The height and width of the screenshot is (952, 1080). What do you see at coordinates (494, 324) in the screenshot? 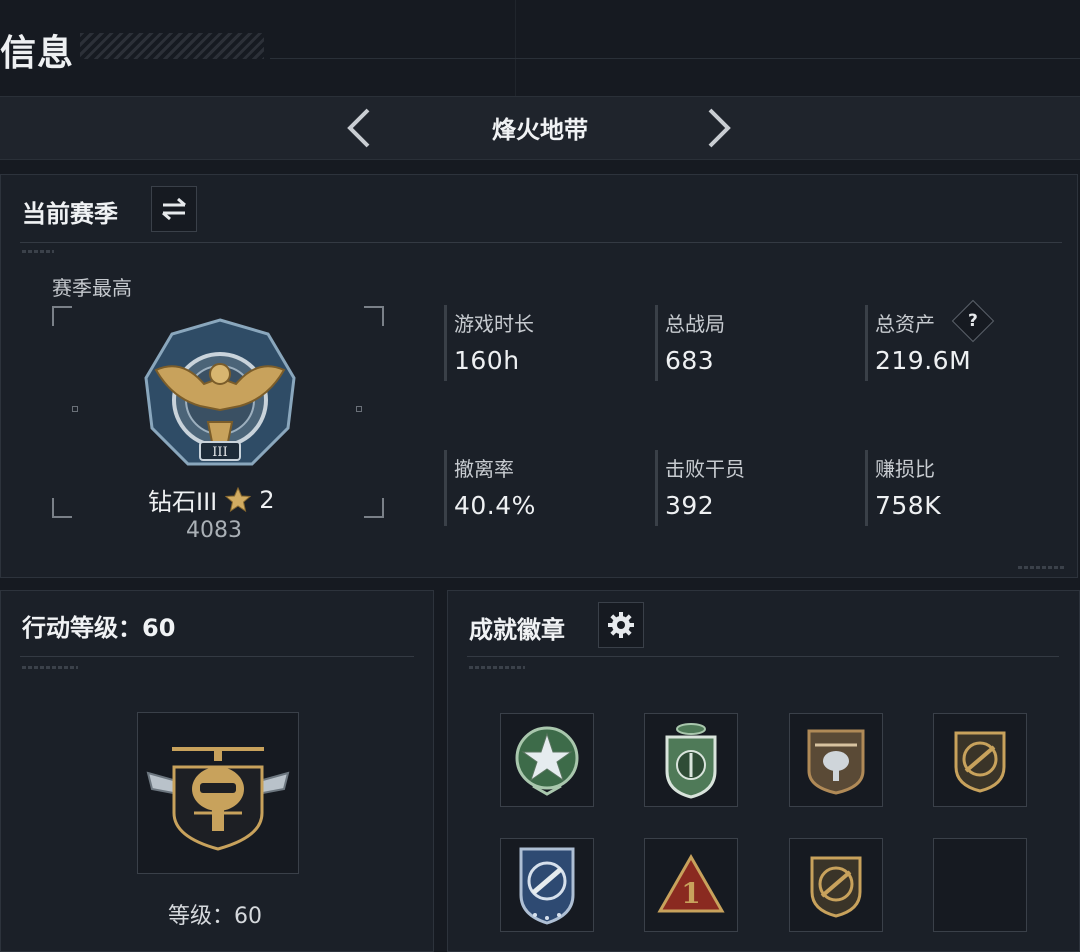
I see `stat-label-playtime: 游戏时长` at bounding box center [494, 324].